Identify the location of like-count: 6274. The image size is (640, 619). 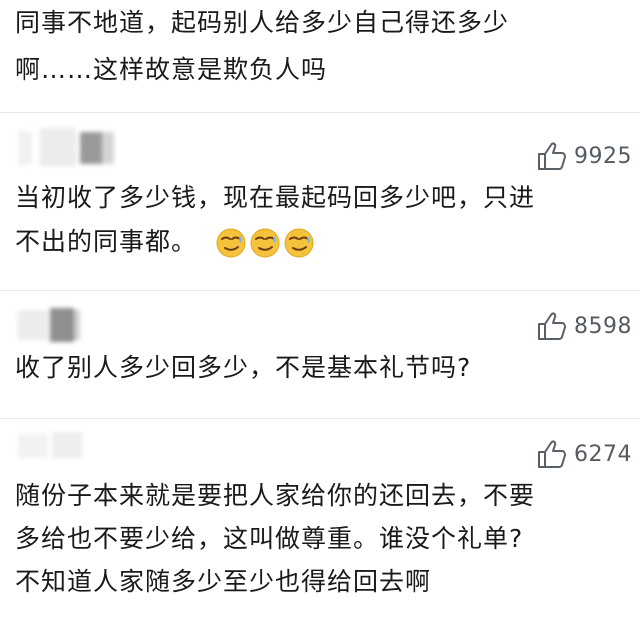
(603, 454).